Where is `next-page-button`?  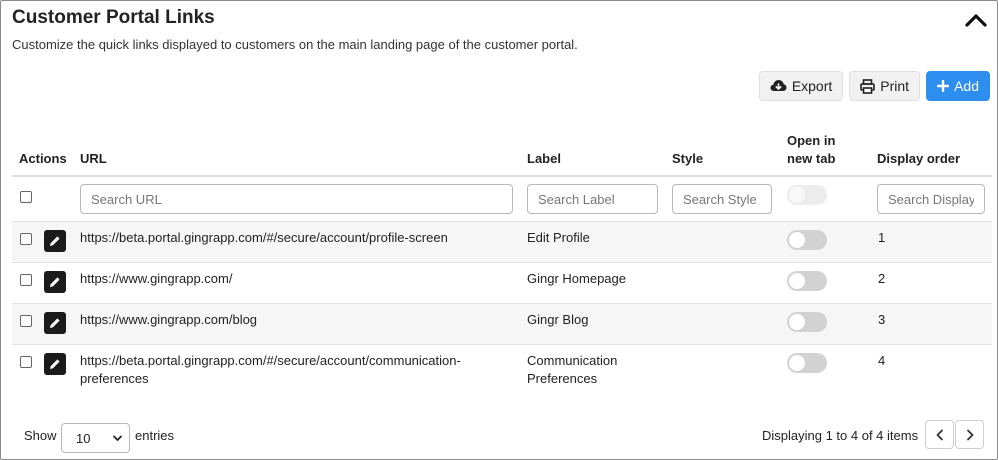 next-page-button is located at coordinates (969, 434).